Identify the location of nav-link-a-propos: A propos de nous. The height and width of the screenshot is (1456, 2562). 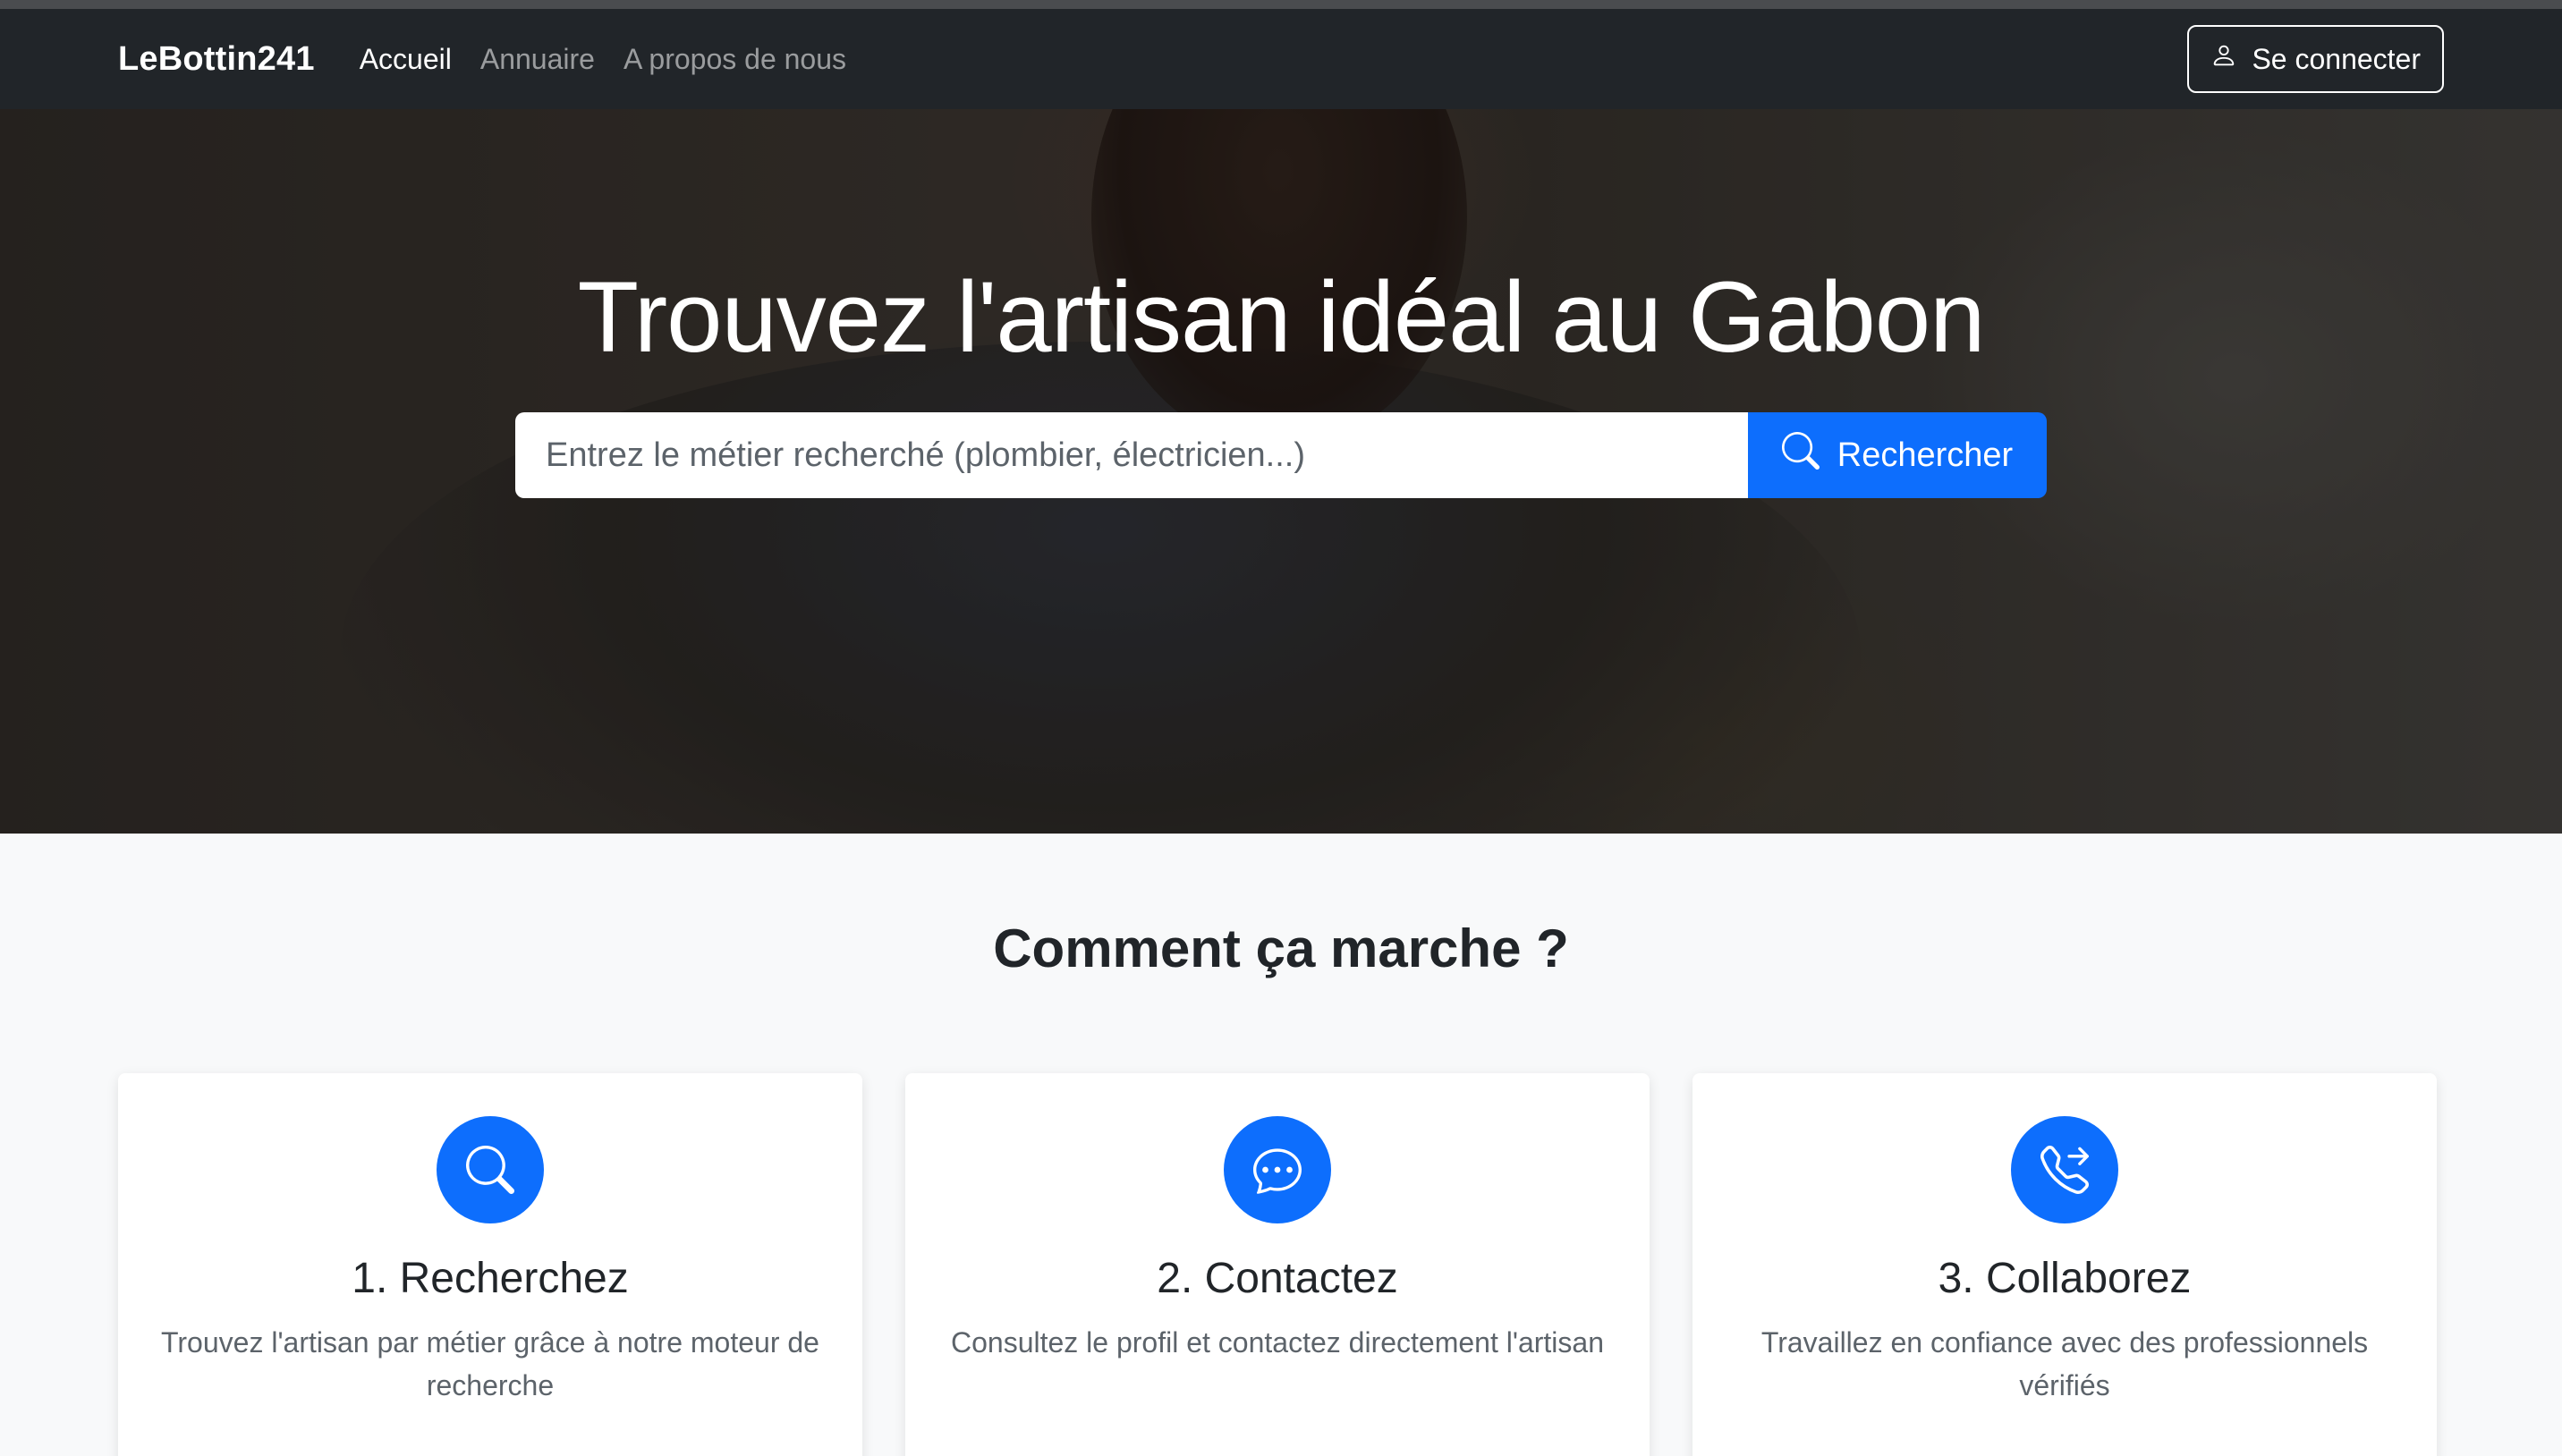
(735, 59).